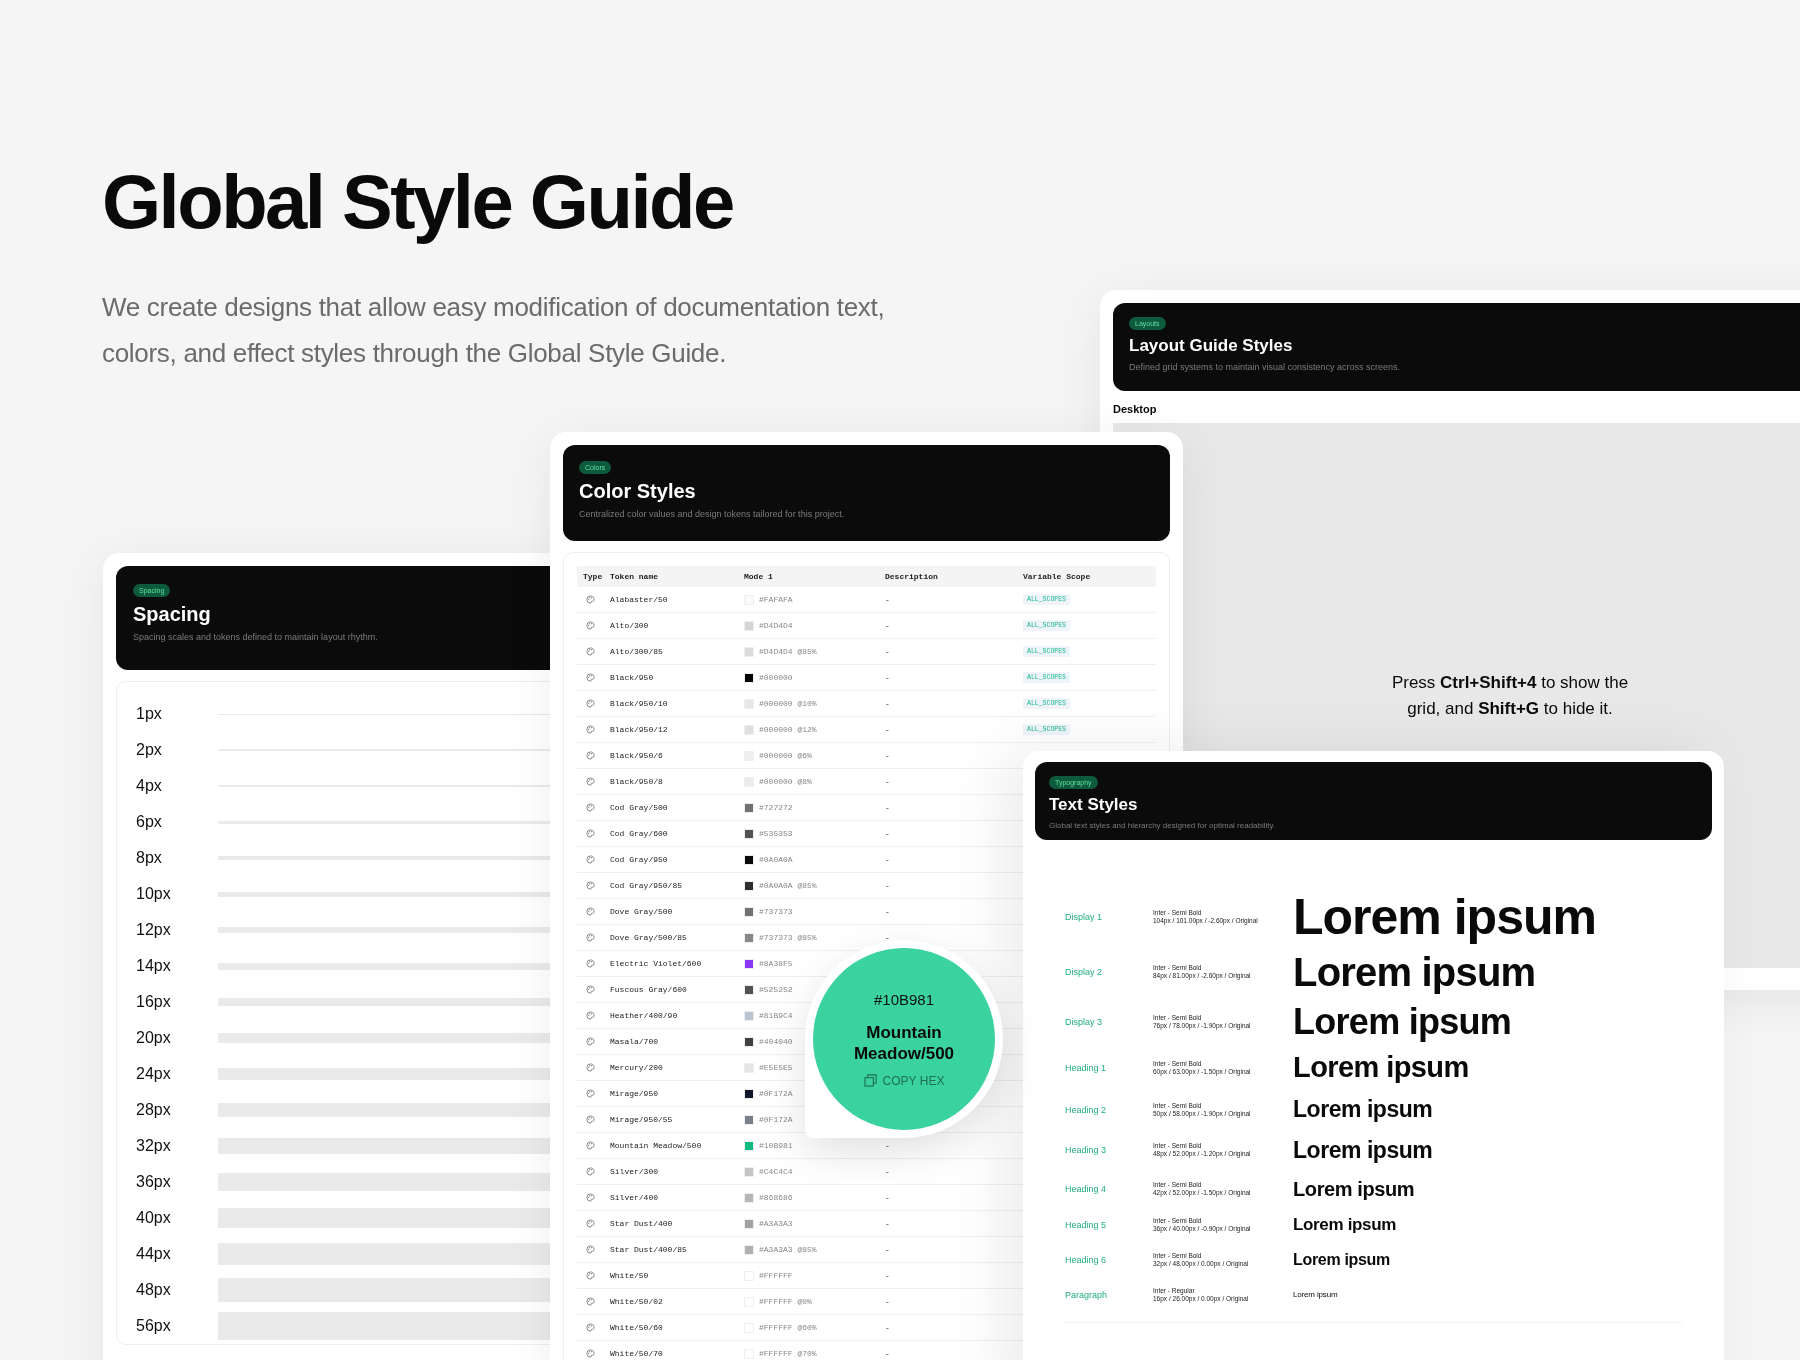 The width and height of the screenshot is (1800, 1360). Describe the element at coordinates (154, 1110) in the screenshot. I see `spacing-label: 28px` at that location.